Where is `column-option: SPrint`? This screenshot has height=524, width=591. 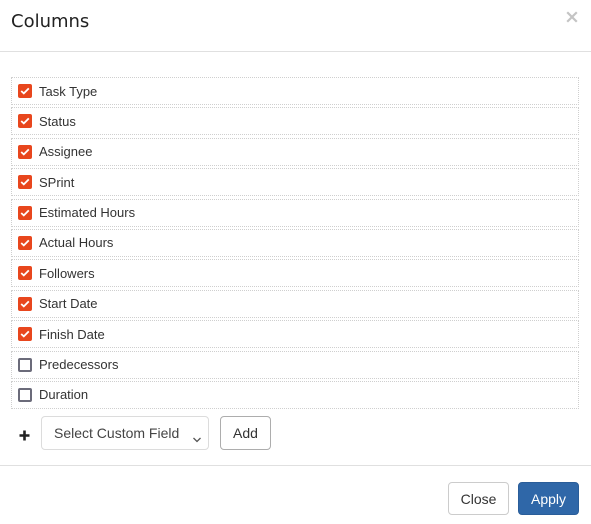 column-option: SPrint is located at coordinates (295, 182).